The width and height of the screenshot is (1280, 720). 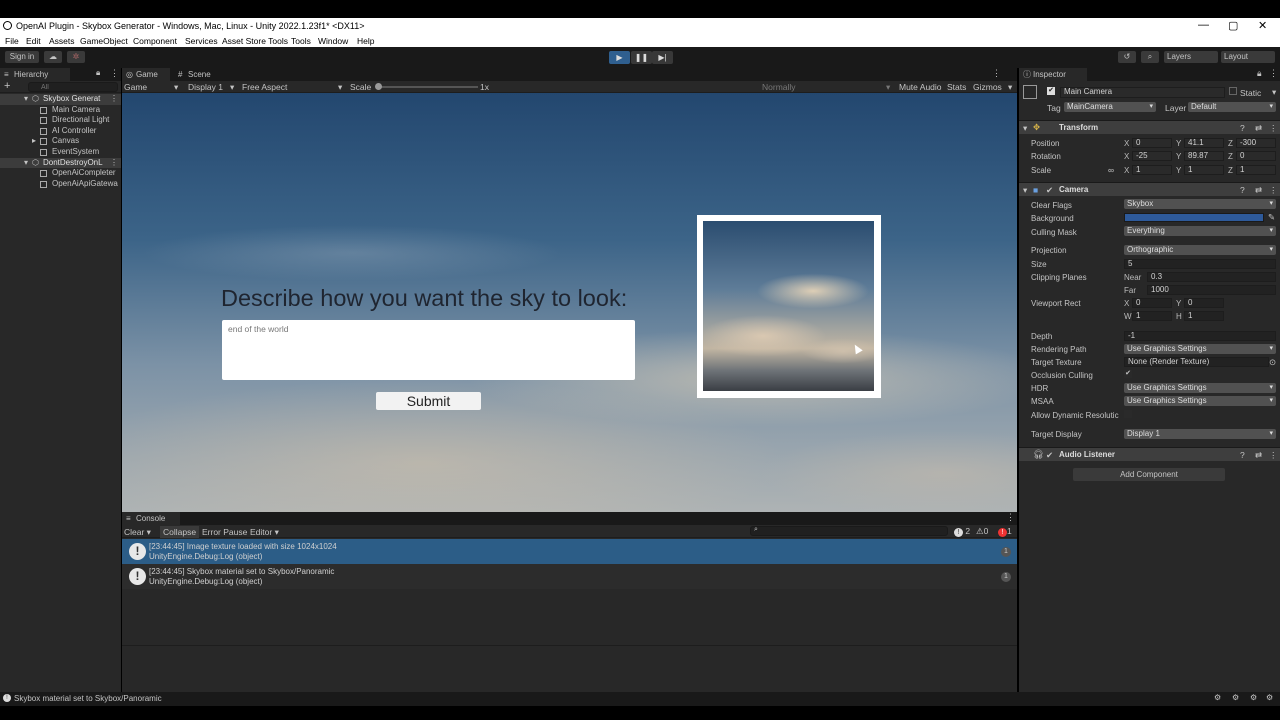 I want to click on transform-header: ▾ ✥ Transform ? ⇄ ⋮, so click(x=1149, y=127).